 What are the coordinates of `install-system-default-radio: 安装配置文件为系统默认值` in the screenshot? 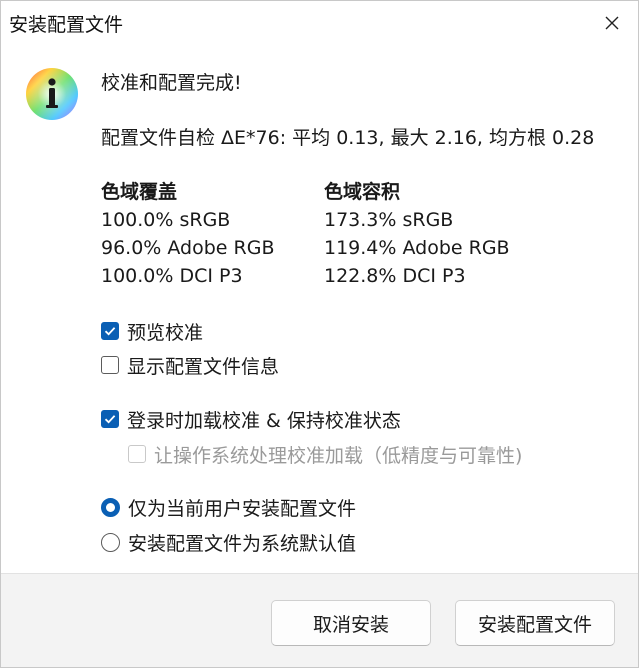 It's located at (228, 542).